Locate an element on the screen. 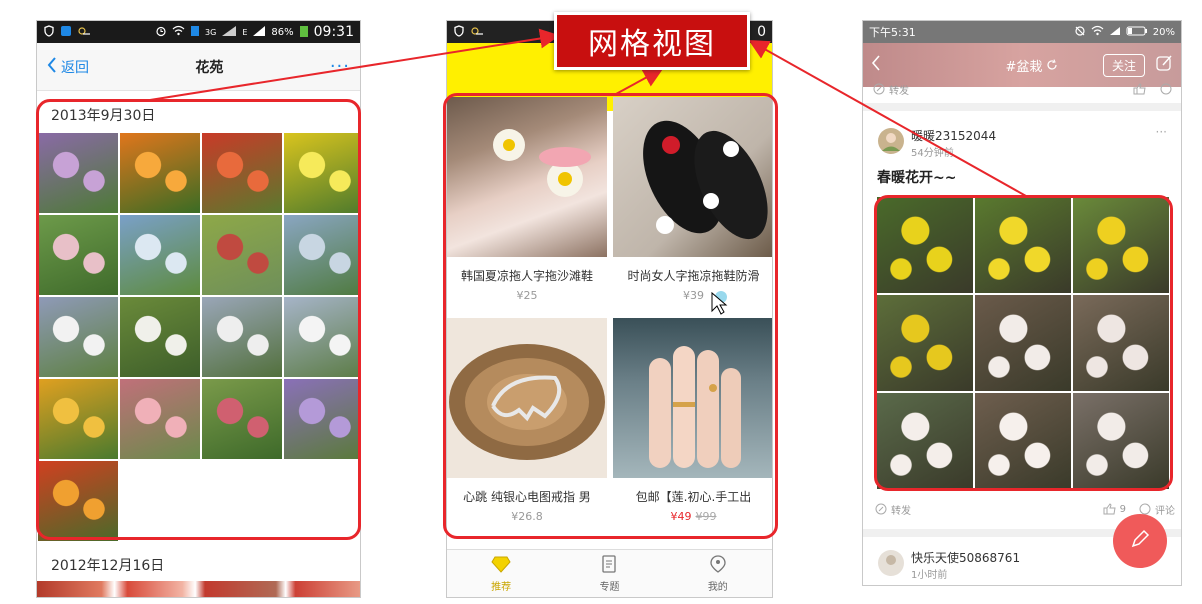 Image resolution: width=1202 pixels, height=604 pixels. next-post-header: 快乐天使50868761 1小时前 is located at coordinates (948, 565).